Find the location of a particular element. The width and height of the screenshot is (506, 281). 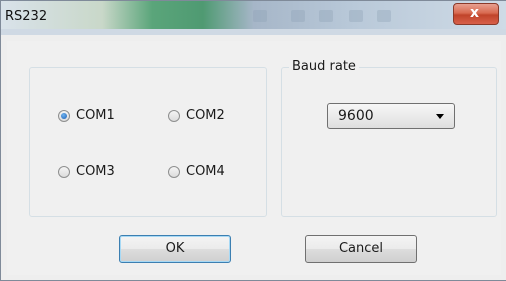

window-title: RS232 is located at coordinates (26, 16).